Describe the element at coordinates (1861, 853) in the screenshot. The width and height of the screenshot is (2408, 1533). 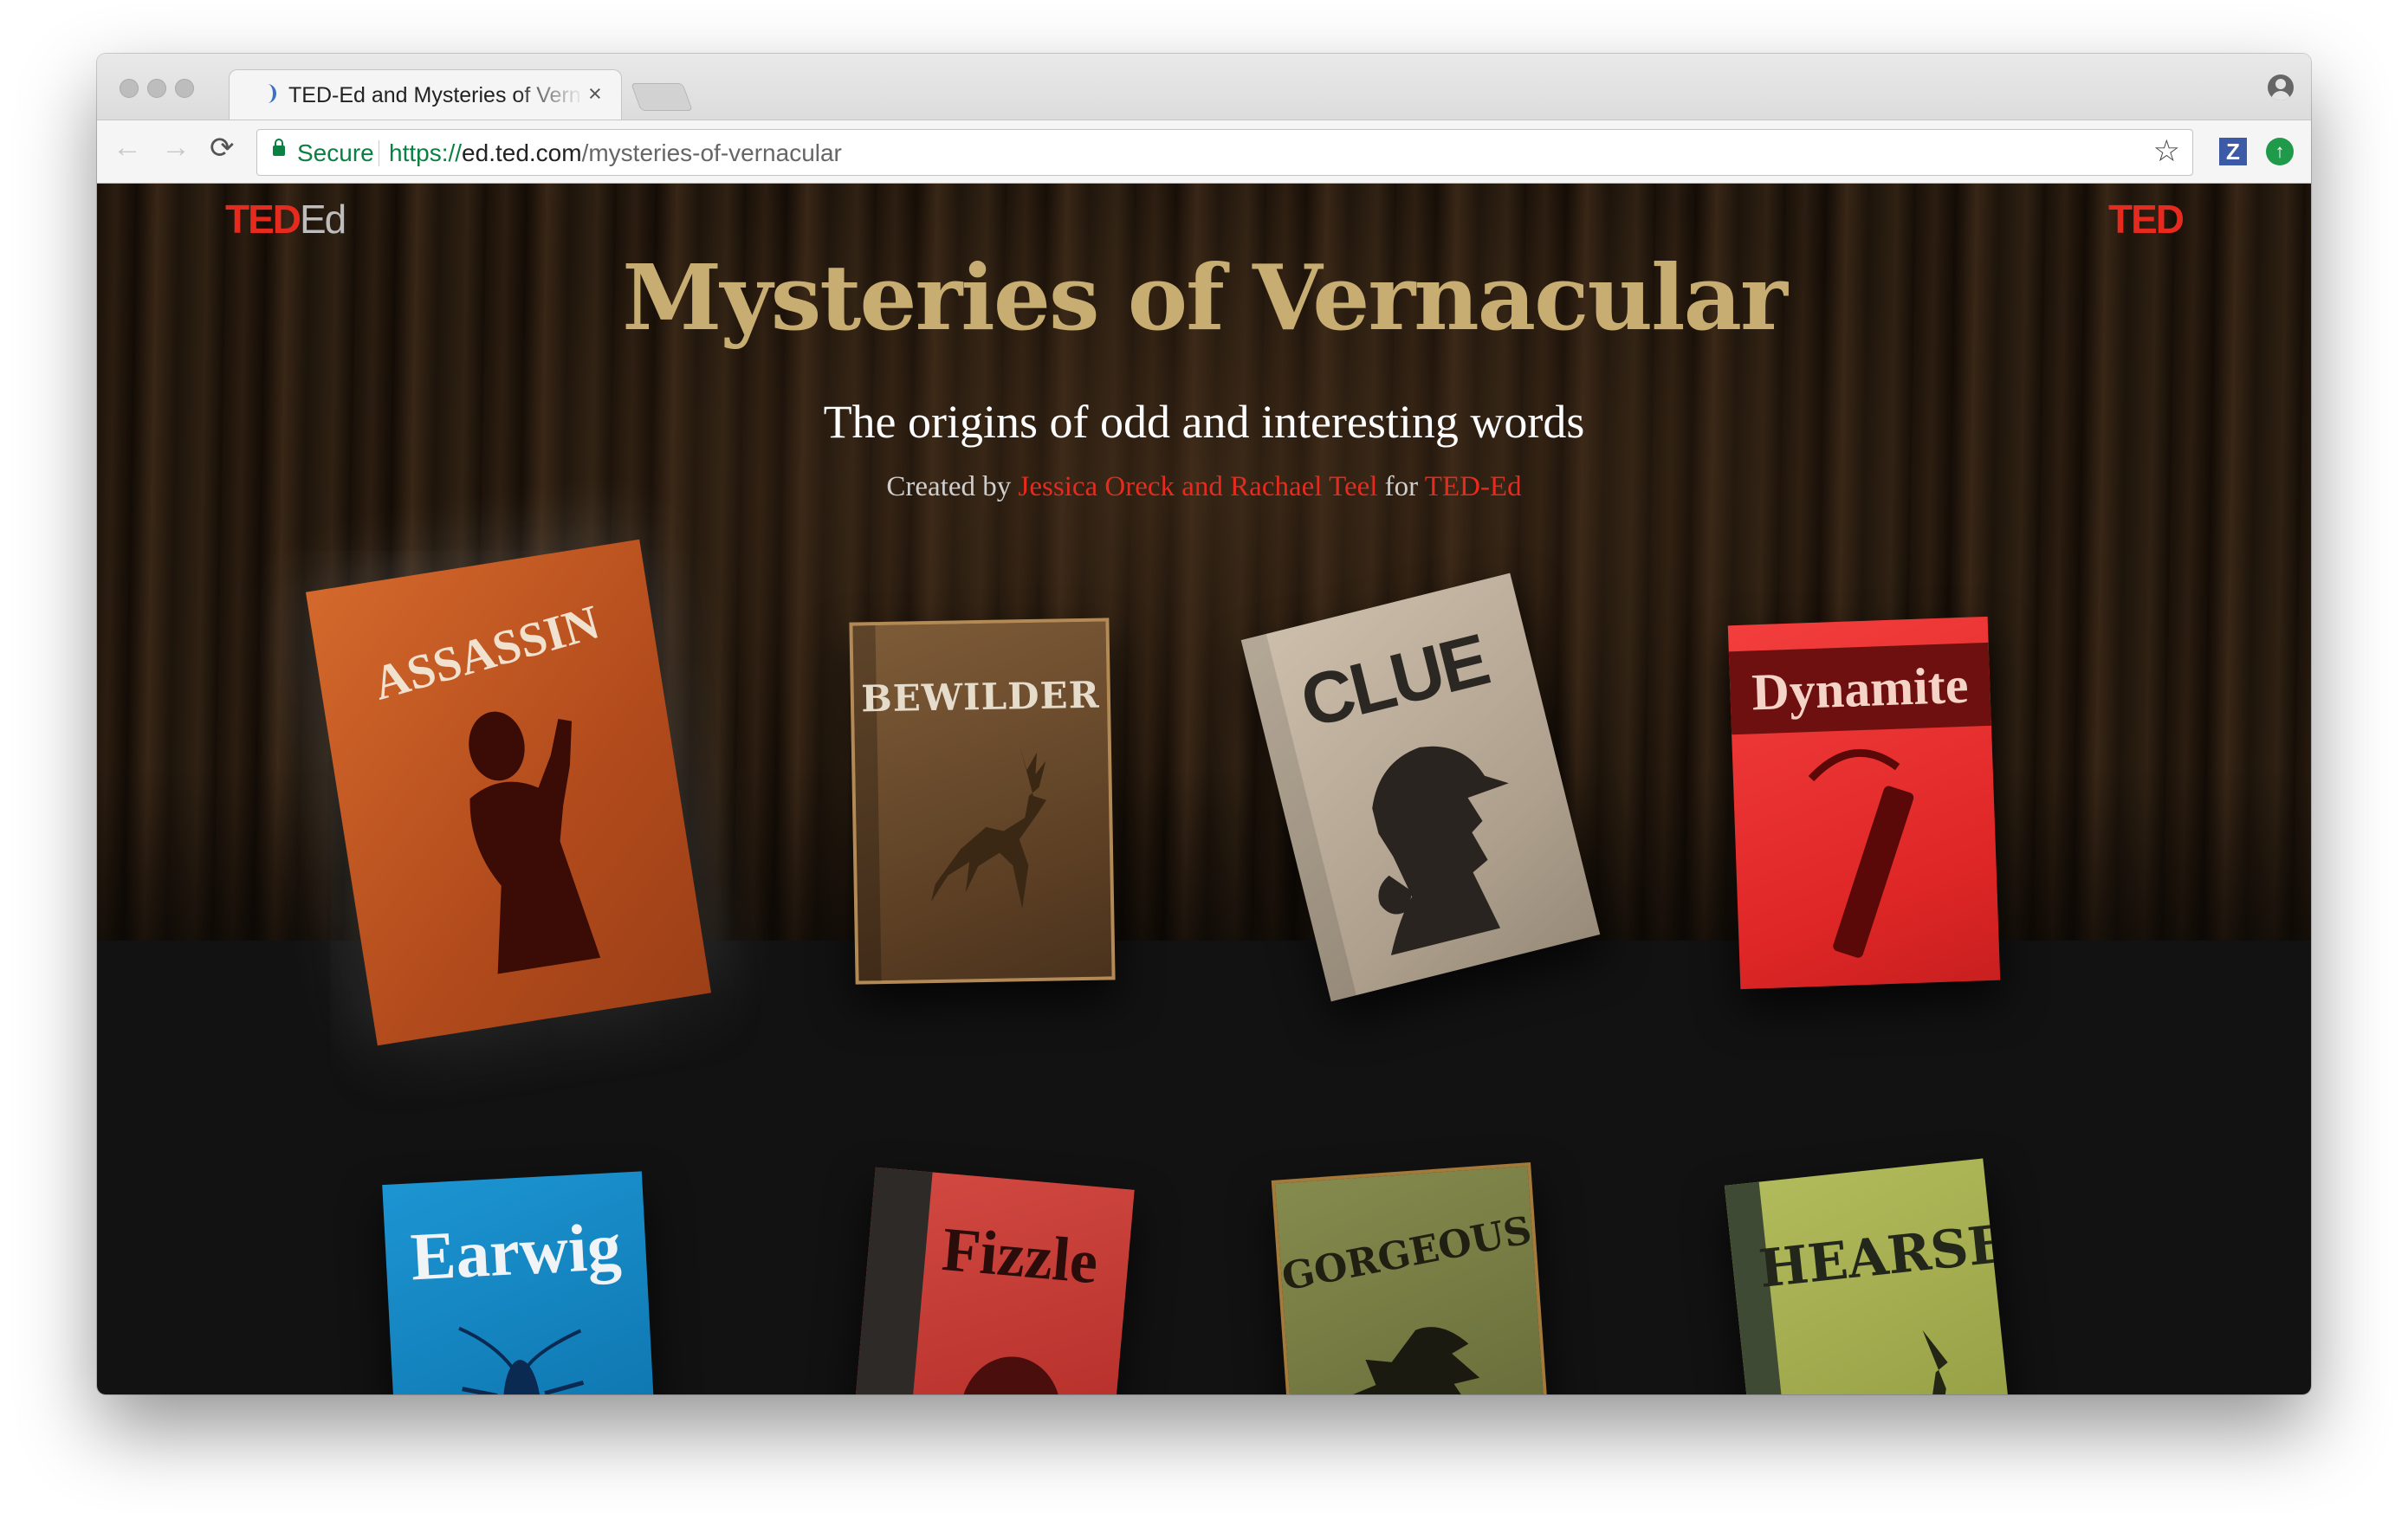
I see `dynamite-stick-icon` at that location.